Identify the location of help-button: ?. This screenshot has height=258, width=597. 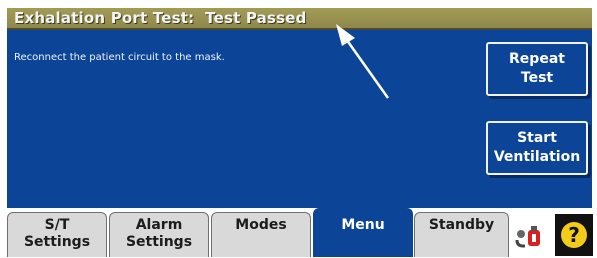
(574, 235).